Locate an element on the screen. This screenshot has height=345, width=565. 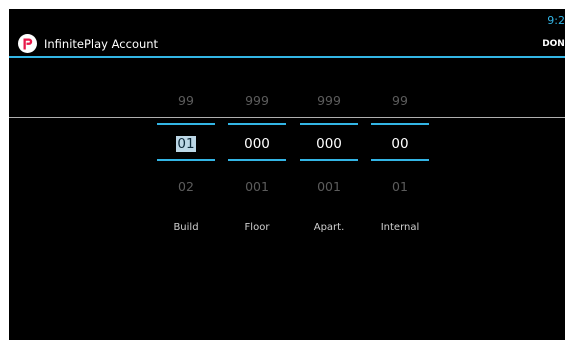
build-selection-line-bottom is located at coordinates (186, 160).